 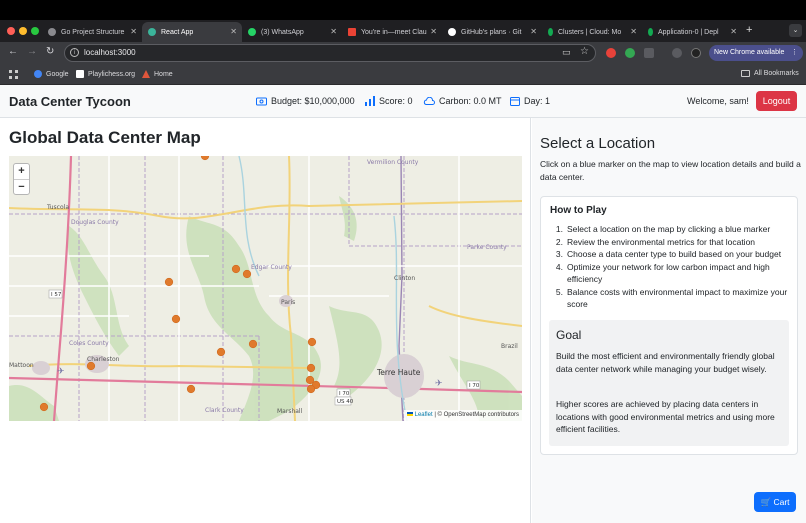 I want to click on new-tab-button: +, so click(x=749, y=30).